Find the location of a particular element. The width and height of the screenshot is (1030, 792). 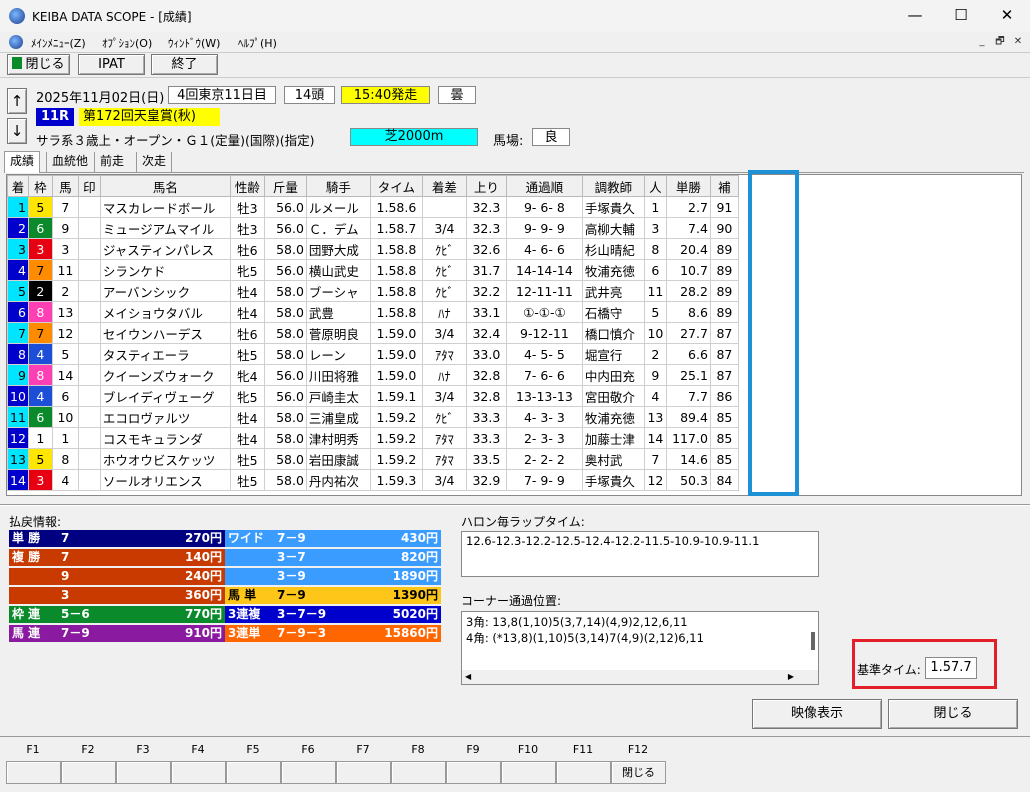

corner-scroll-thumb is located at coordinates (813, 641).